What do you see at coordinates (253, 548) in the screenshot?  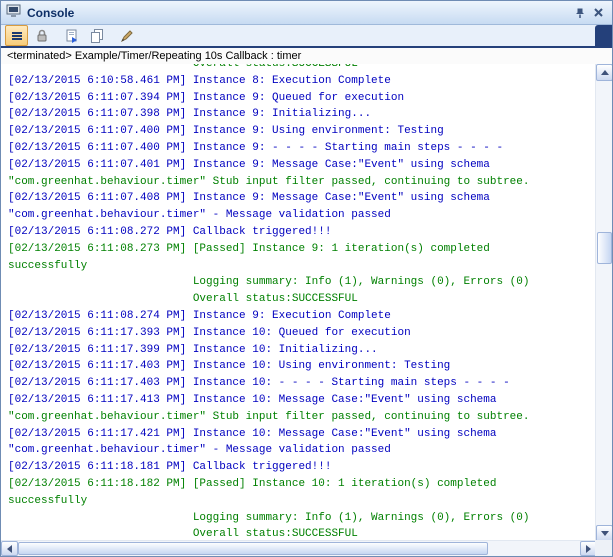 I see `horizontal-scrollbar-thumb` at bounding box center [253, 548].